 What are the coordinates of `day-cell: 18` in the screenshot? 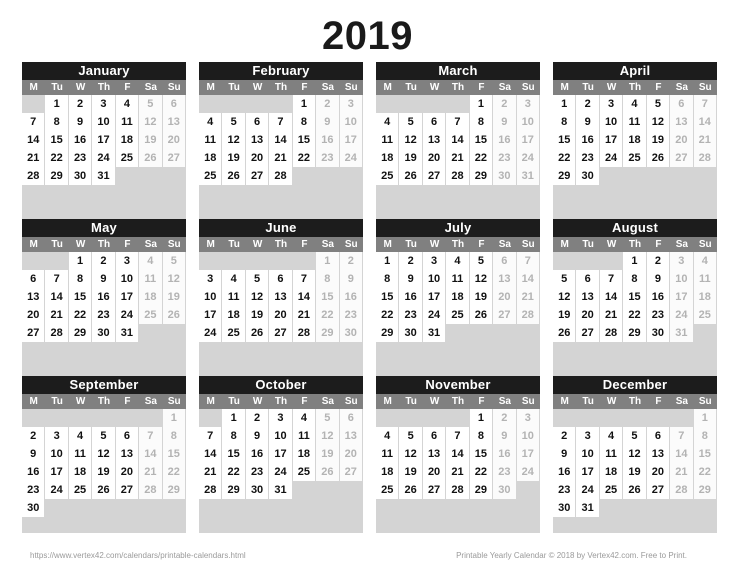 It's located at (211, 158).